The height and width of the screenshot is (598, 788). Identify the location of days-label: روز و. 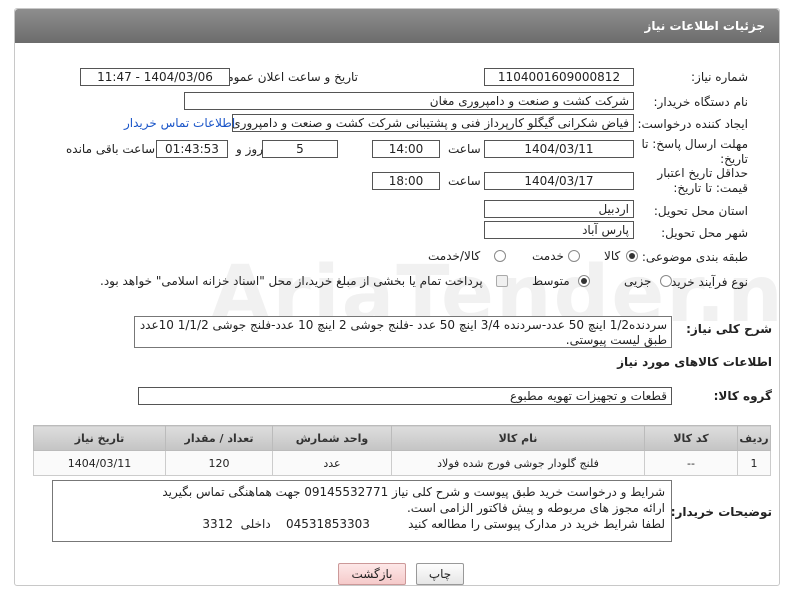
(249, 149).